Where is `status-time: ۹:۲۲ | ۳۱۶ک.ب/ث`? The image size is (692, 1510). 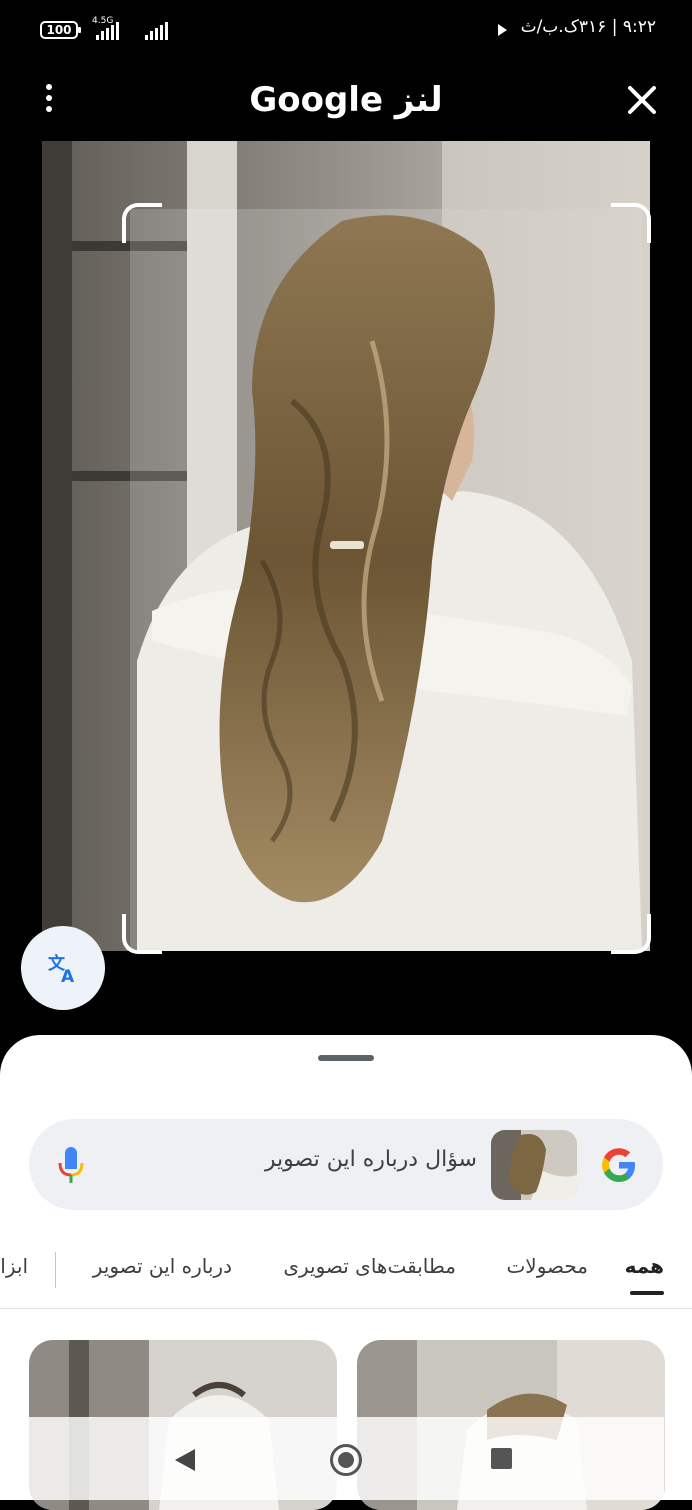
status-time: ۹:۲۲ | ۳۱۶ک.ب/ث is located at coordinates (588, 27).